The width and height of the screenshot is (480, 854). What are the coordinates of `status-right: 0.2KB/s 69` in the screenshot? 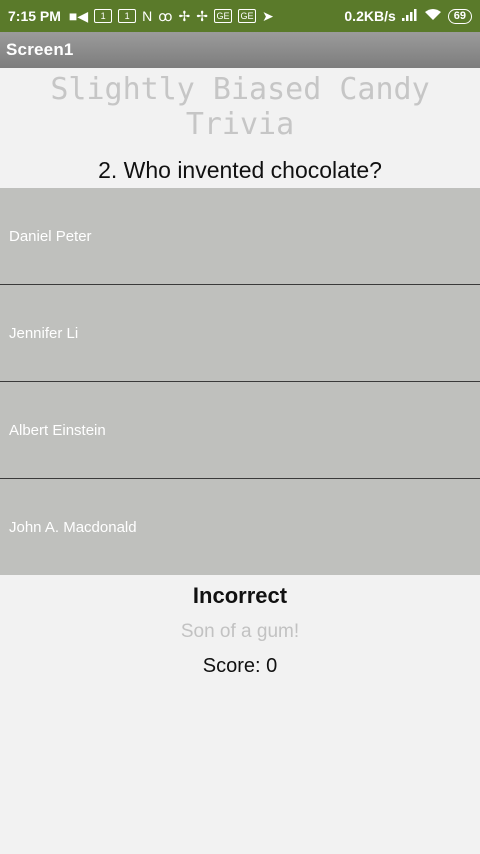 It's located at (408, 16).